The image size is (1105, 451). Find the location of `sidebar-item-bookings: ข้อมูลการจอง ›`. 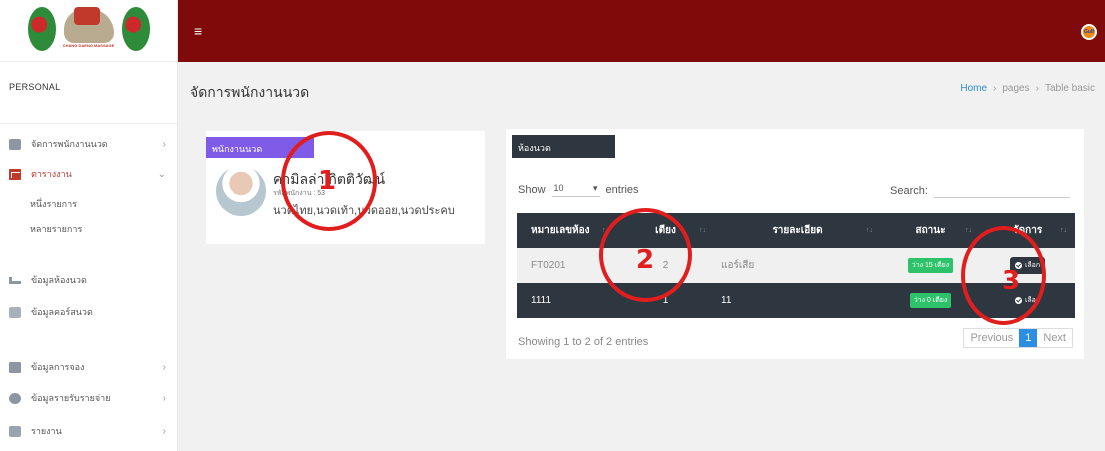

sidebar-item-bookings: ข้อมูลการจอง › is located at coordinates (89, 367).